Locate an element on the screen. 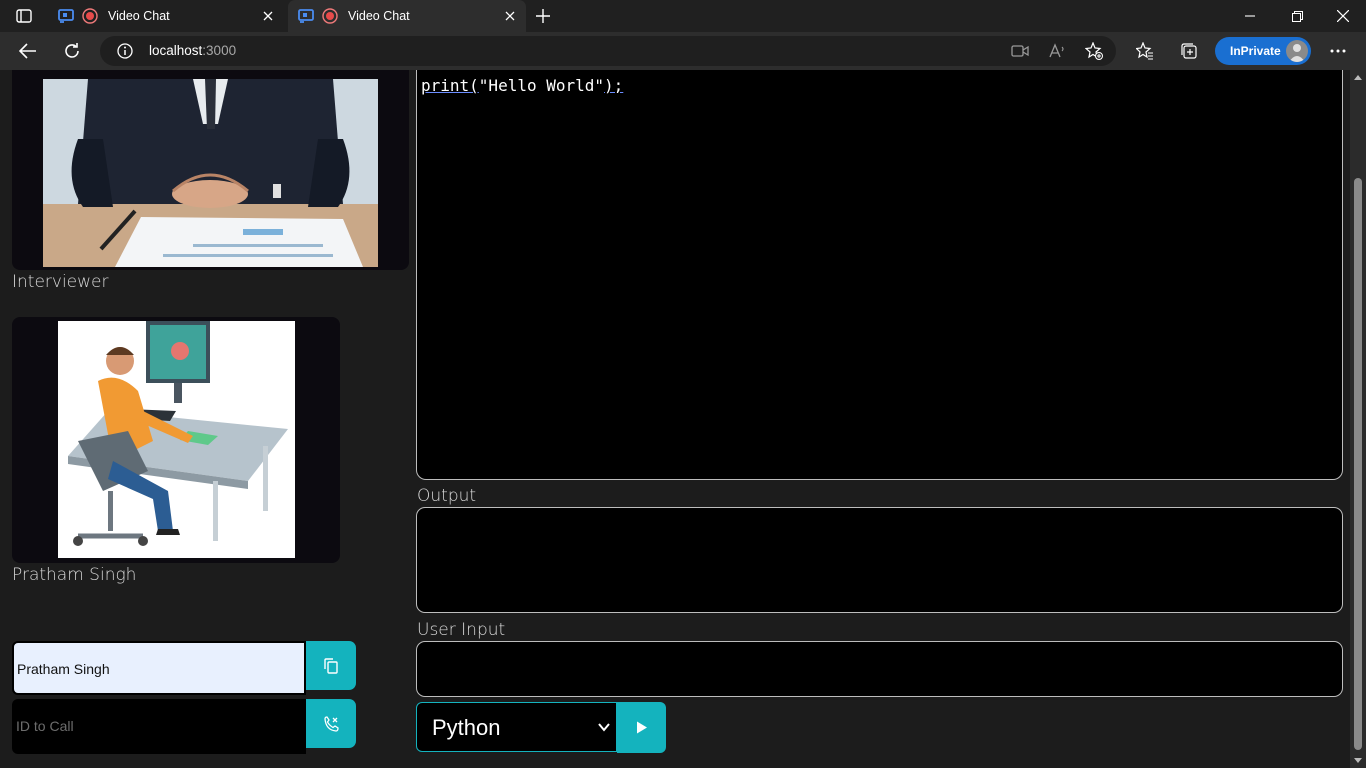 The image size is (1366, 768). more-options-icon is located at coordinates (1338, 51).